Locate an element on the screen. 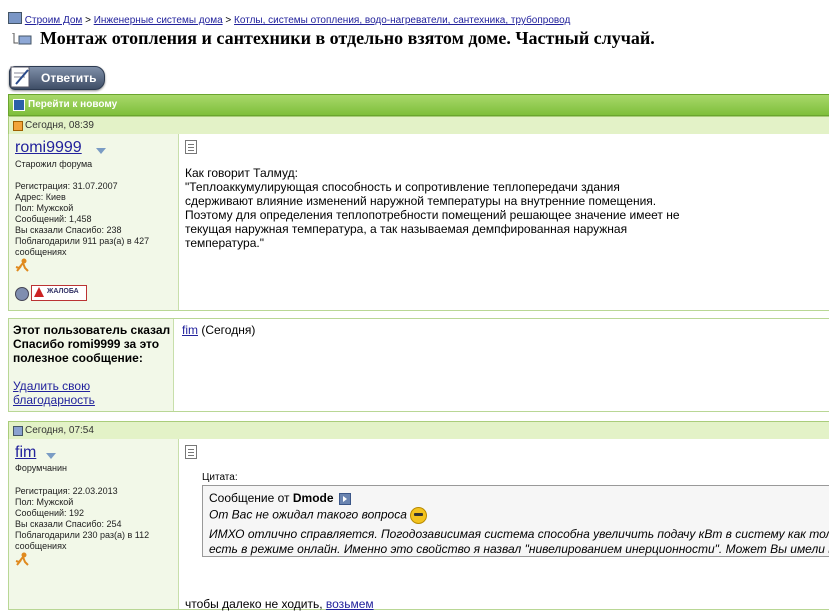  message-line: температура." is located at coordinates (224, 243).